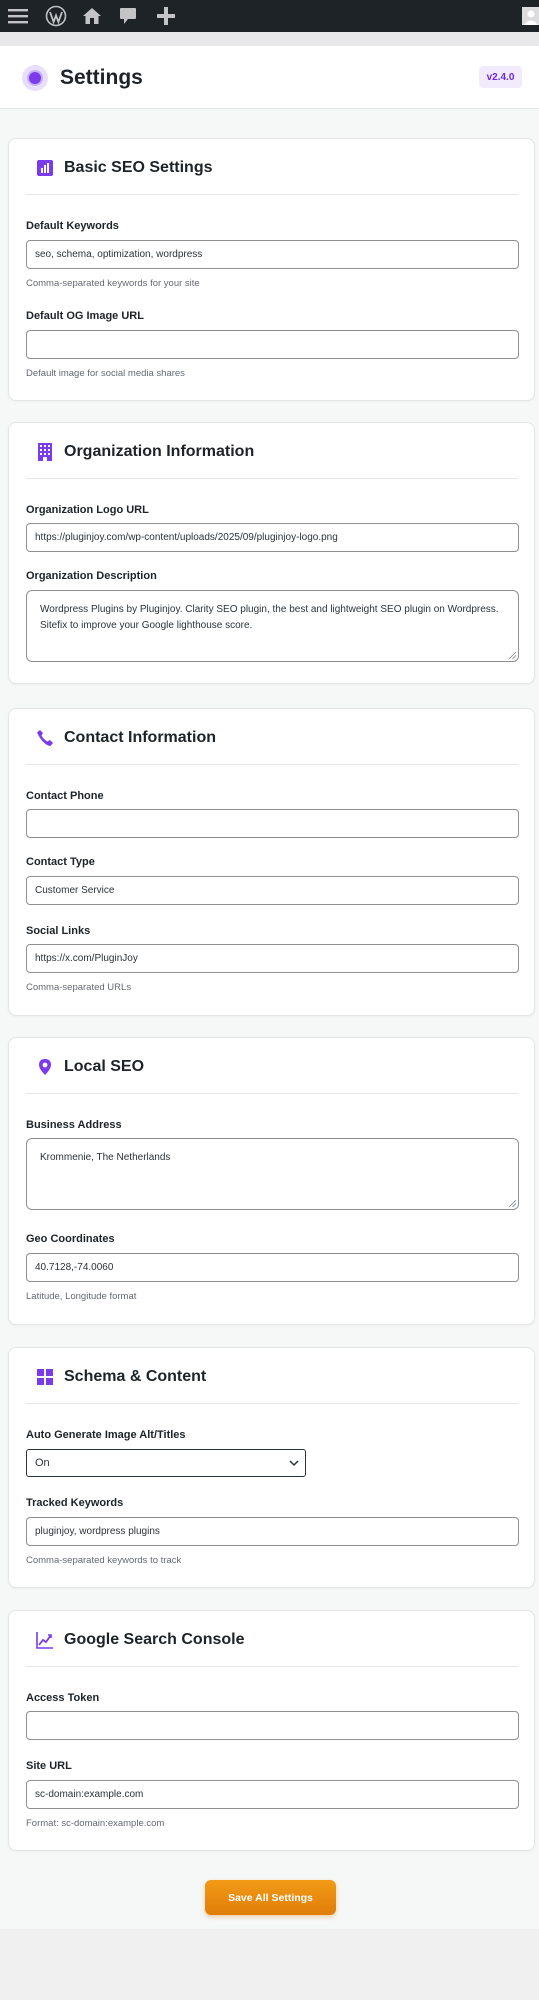 The height and width of the screenshot is (2000, 539). I want to click on site-url-help: Format: sc-domain:example.com, so click(95, 1823).